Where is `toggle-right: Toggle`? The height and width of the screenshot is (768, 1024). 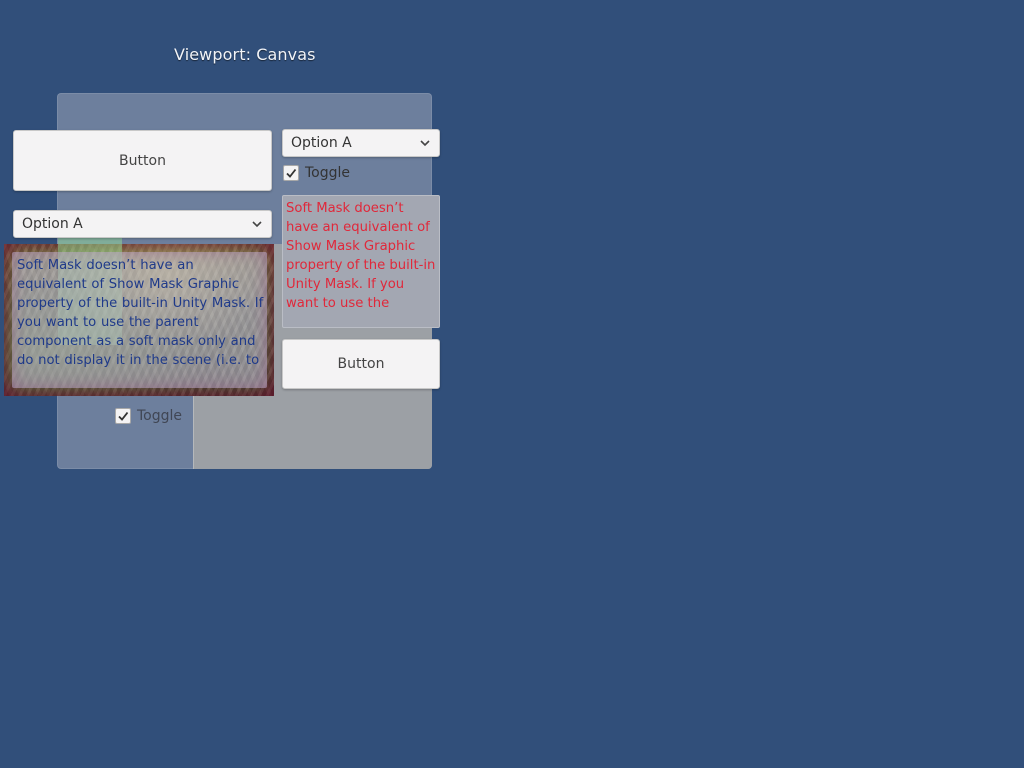
toggle-right: Toggle is located at coordinates (316, 173).